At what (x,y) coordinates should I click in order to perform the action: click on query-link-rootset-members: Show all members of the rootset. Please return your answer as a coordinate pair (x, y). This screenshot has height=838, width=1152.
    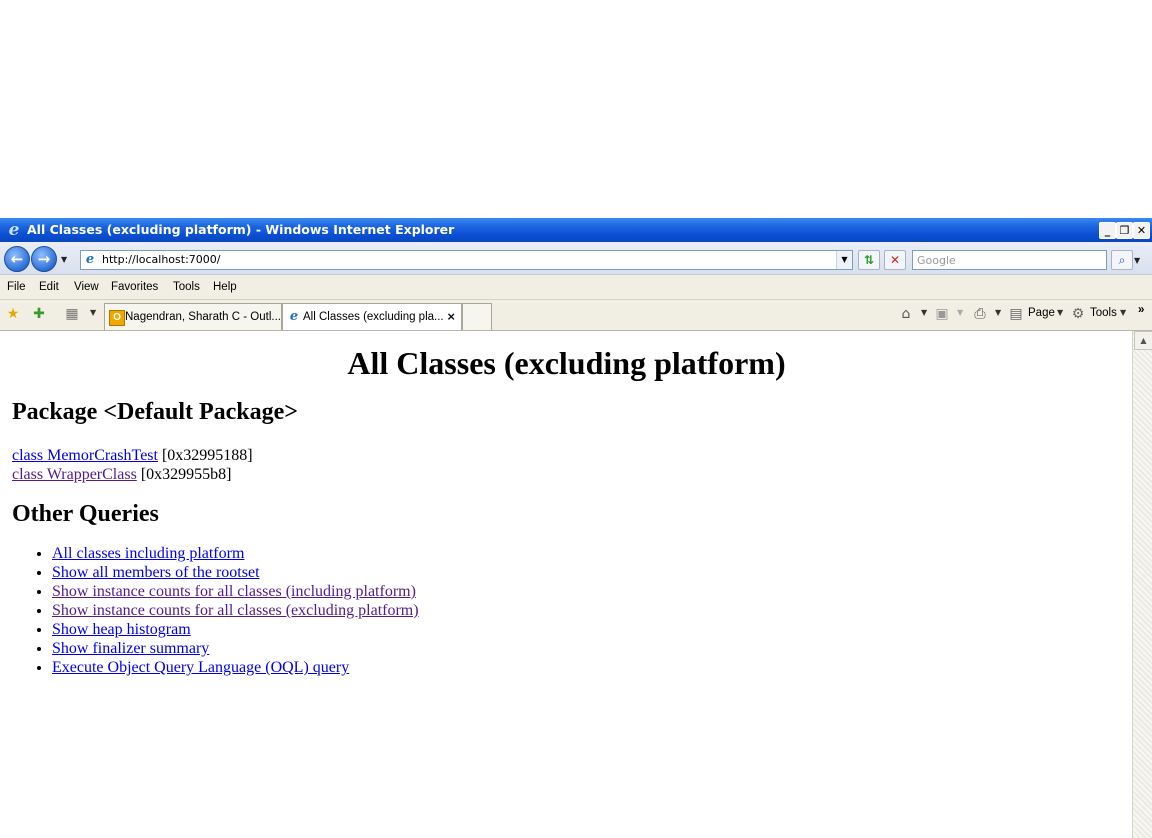
    Looking at the image, I should click on (156, 572).